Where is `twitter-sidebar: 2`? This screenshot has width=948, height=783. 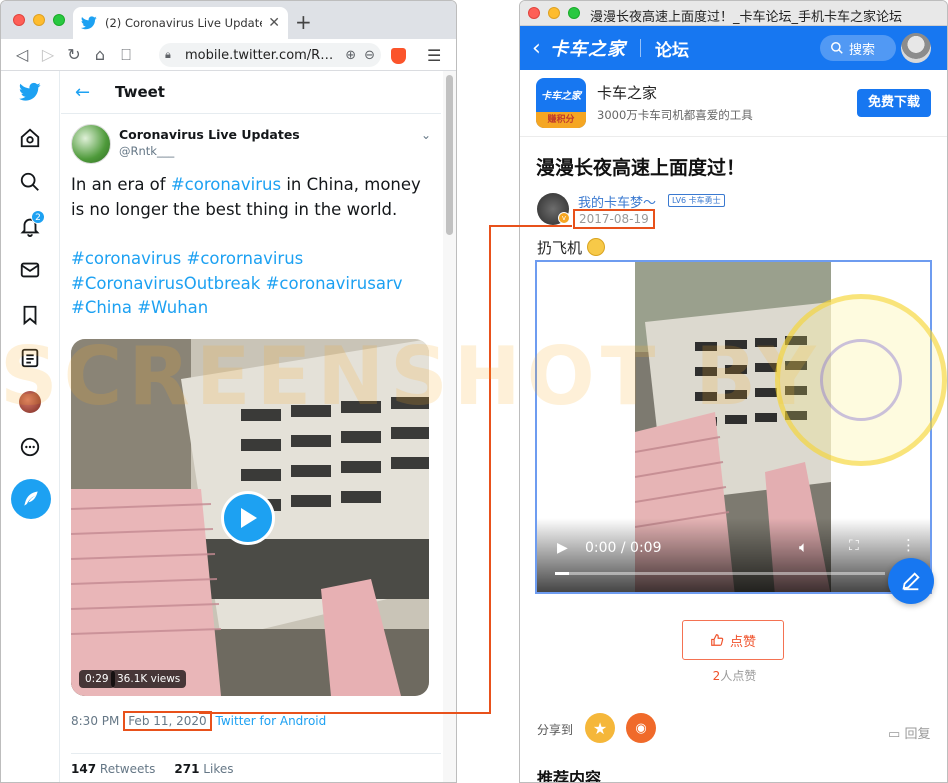 twitter-sidebar: 2 is located at coordinates (30, 426).